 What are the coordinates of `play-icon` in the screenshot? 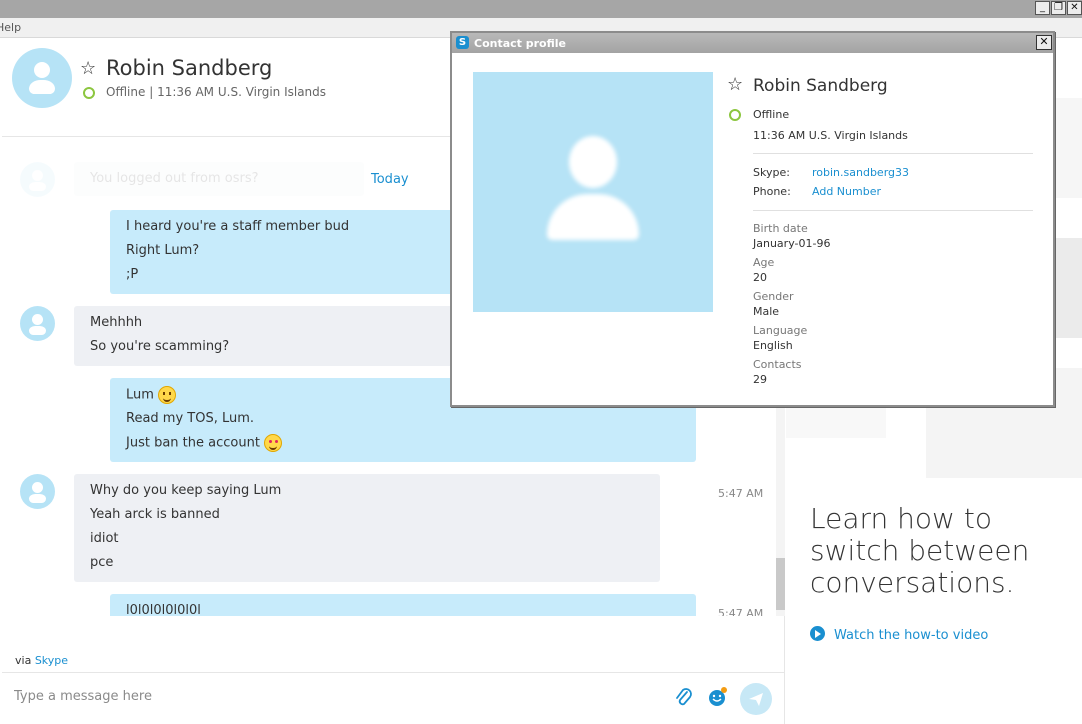 It's located at (817, 633).